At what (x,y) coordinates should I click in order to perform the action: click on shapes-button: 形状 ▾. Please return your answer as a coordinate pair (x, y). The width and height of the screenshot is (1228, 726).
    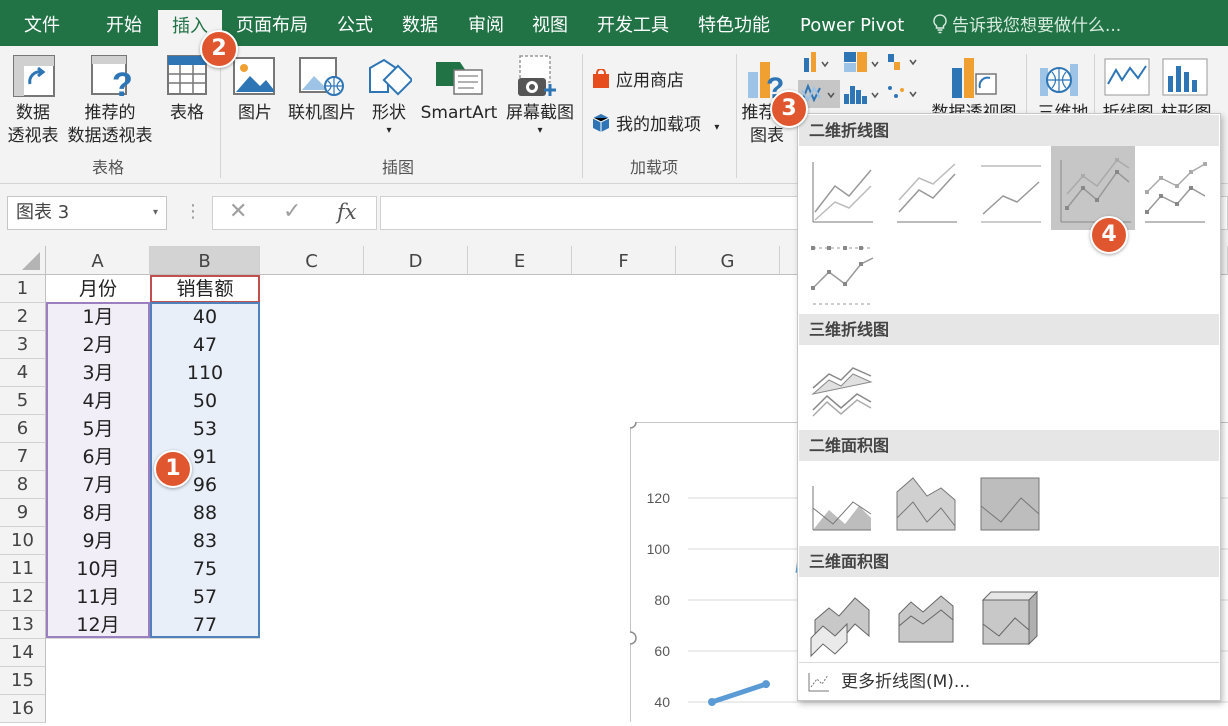
    Looking at the image, I should click on (389, 119).